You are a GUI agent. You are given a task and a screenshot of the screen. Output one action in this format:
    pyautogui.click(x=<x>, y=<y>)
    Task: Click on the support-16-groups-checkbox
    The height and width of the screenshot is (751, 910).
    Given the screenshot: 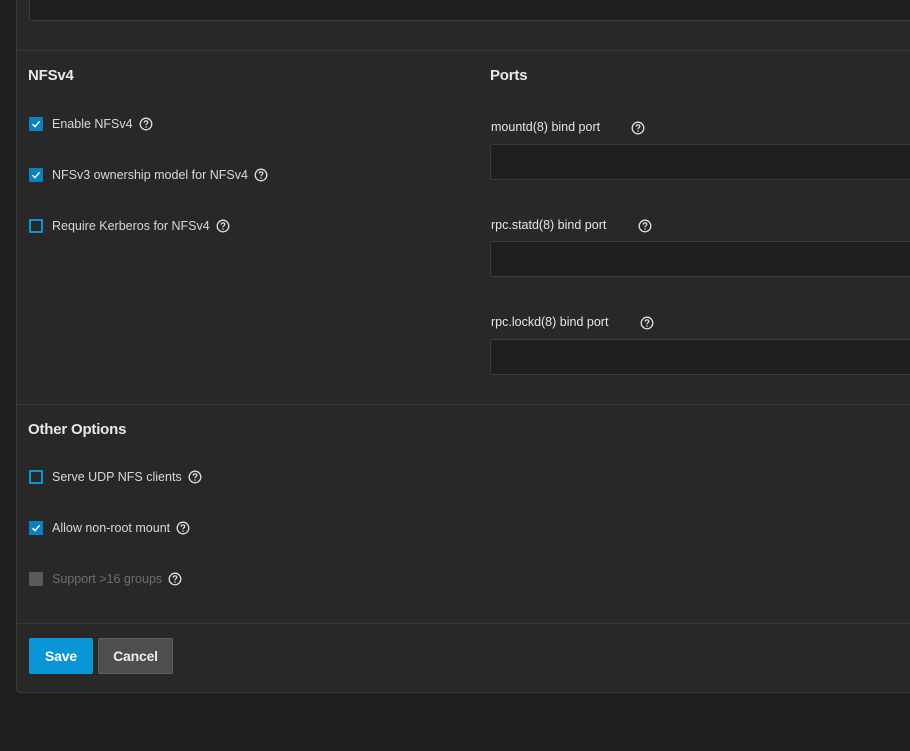 What is the action you would take?
    pyautogui.click(x=36, y=579)
    